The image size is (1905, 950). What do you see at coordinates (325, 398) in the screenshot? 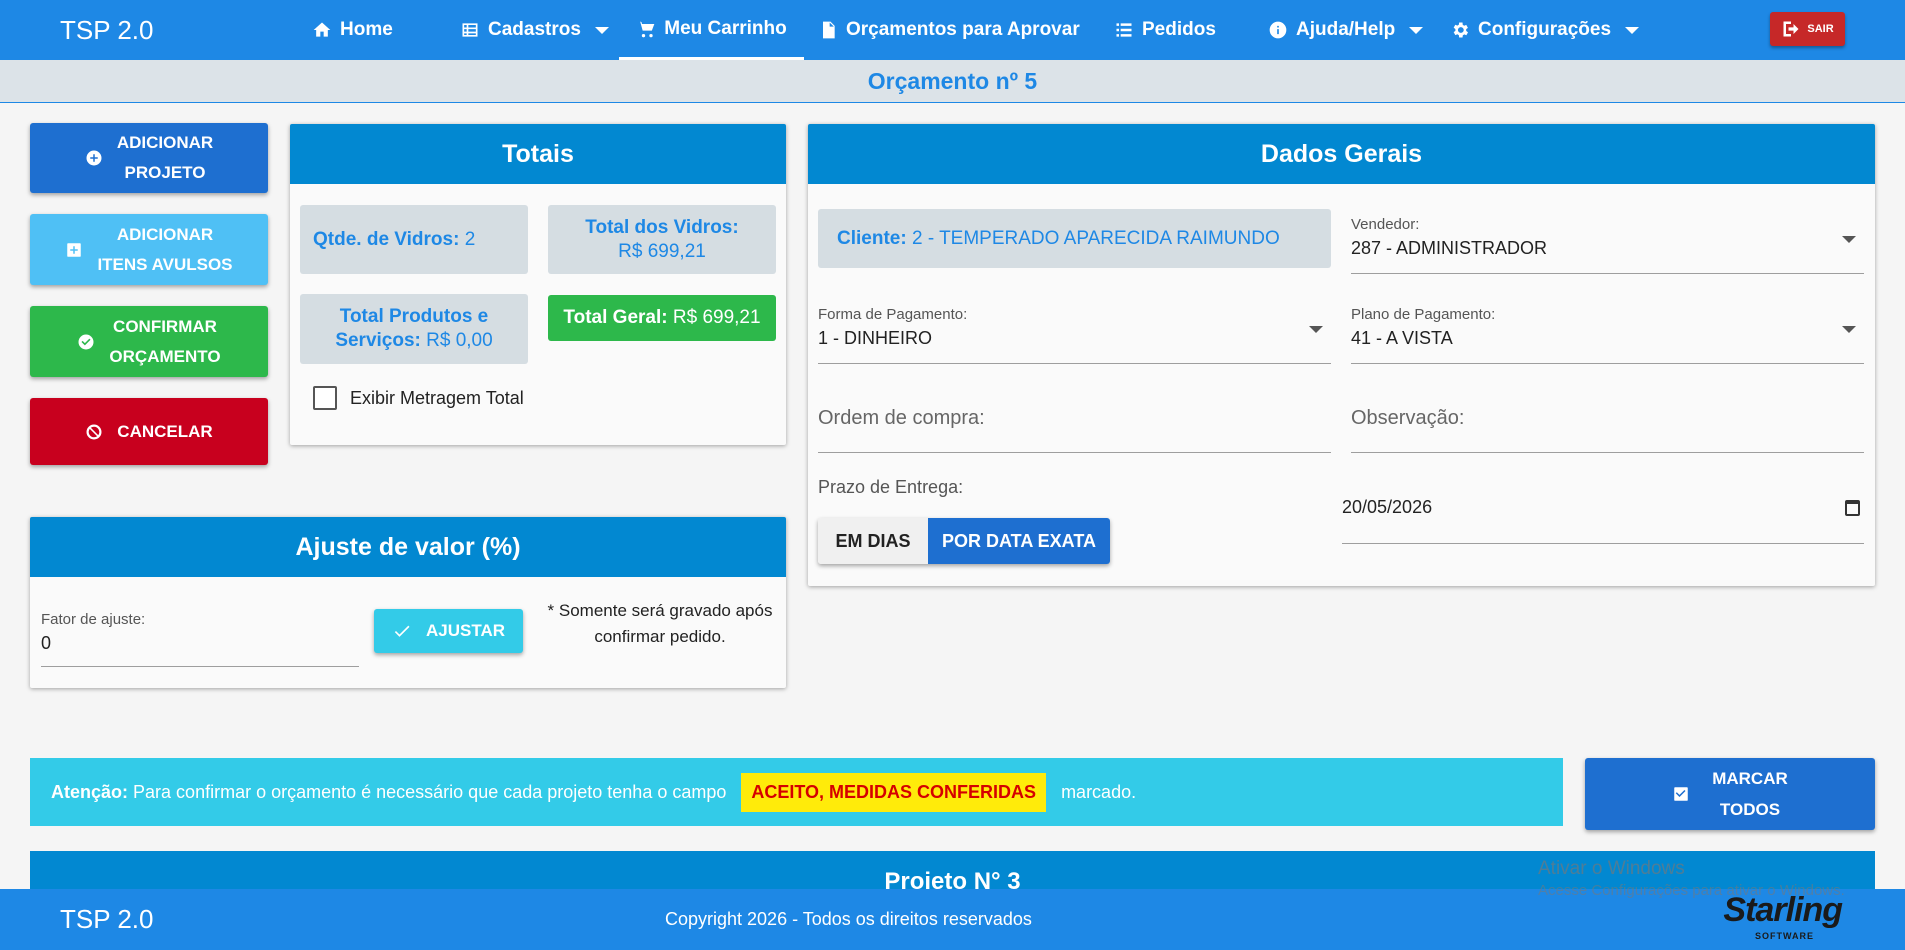
I see `metragem-checkbox` at bounding box center [325, 398].